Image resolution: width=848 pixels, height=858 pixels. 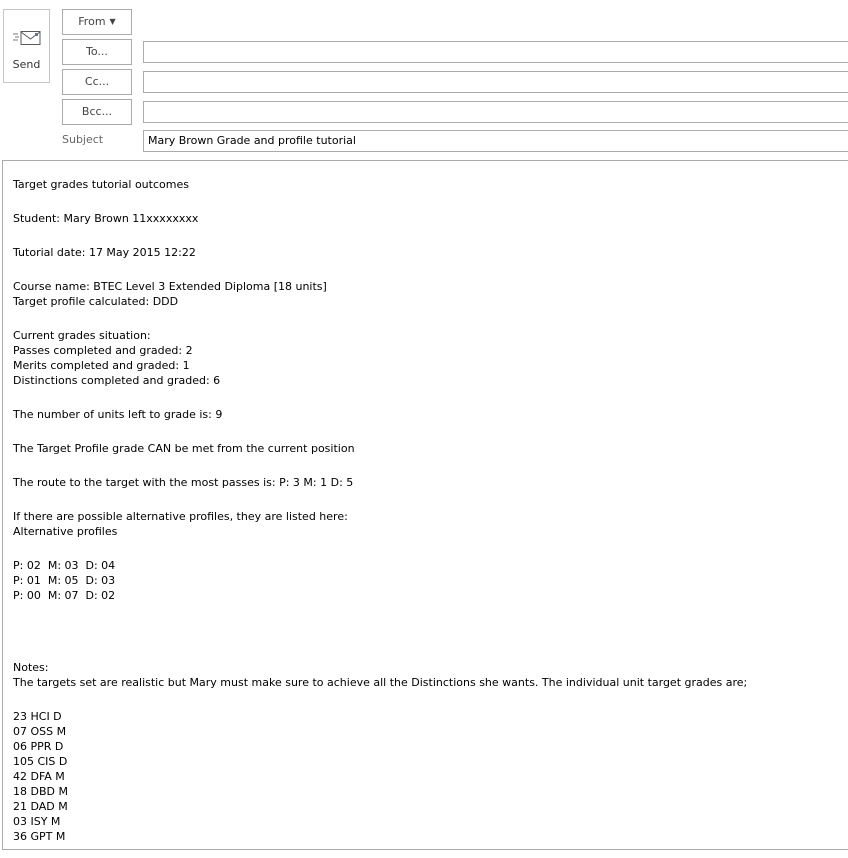 What do you see at coordinates (83, 139) in the screenshot?
I see `subject-label: Subject` at bounding box center [83, 139].